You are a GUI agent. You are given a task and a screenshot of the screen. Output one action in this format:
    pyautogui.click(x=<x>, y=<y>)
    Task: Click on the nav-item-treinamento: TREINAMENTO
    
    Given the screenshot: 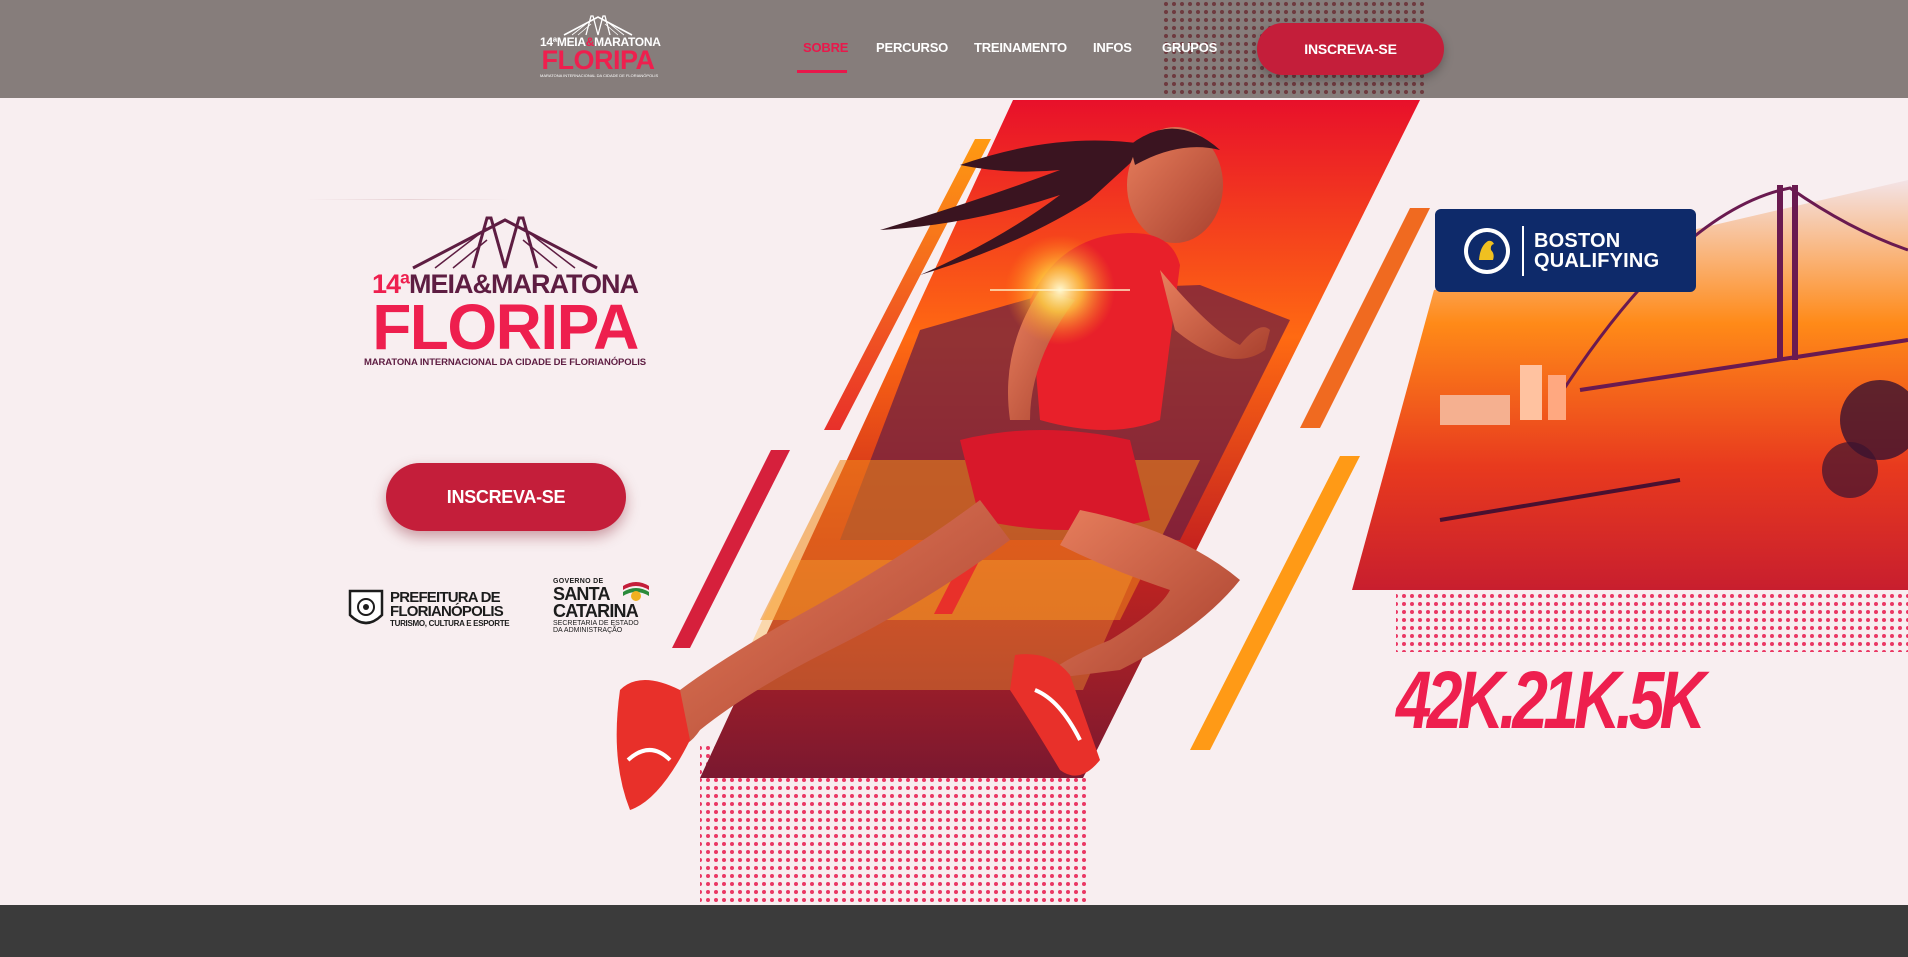 What is the action you would take?
    pyautogui.click(x=1020, y=47)
    